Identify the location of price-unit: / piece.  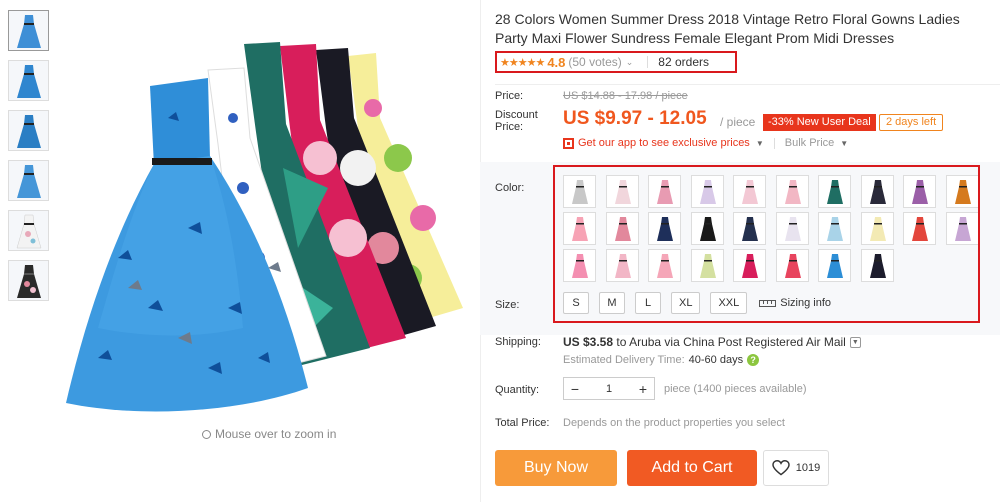
(738, 122).